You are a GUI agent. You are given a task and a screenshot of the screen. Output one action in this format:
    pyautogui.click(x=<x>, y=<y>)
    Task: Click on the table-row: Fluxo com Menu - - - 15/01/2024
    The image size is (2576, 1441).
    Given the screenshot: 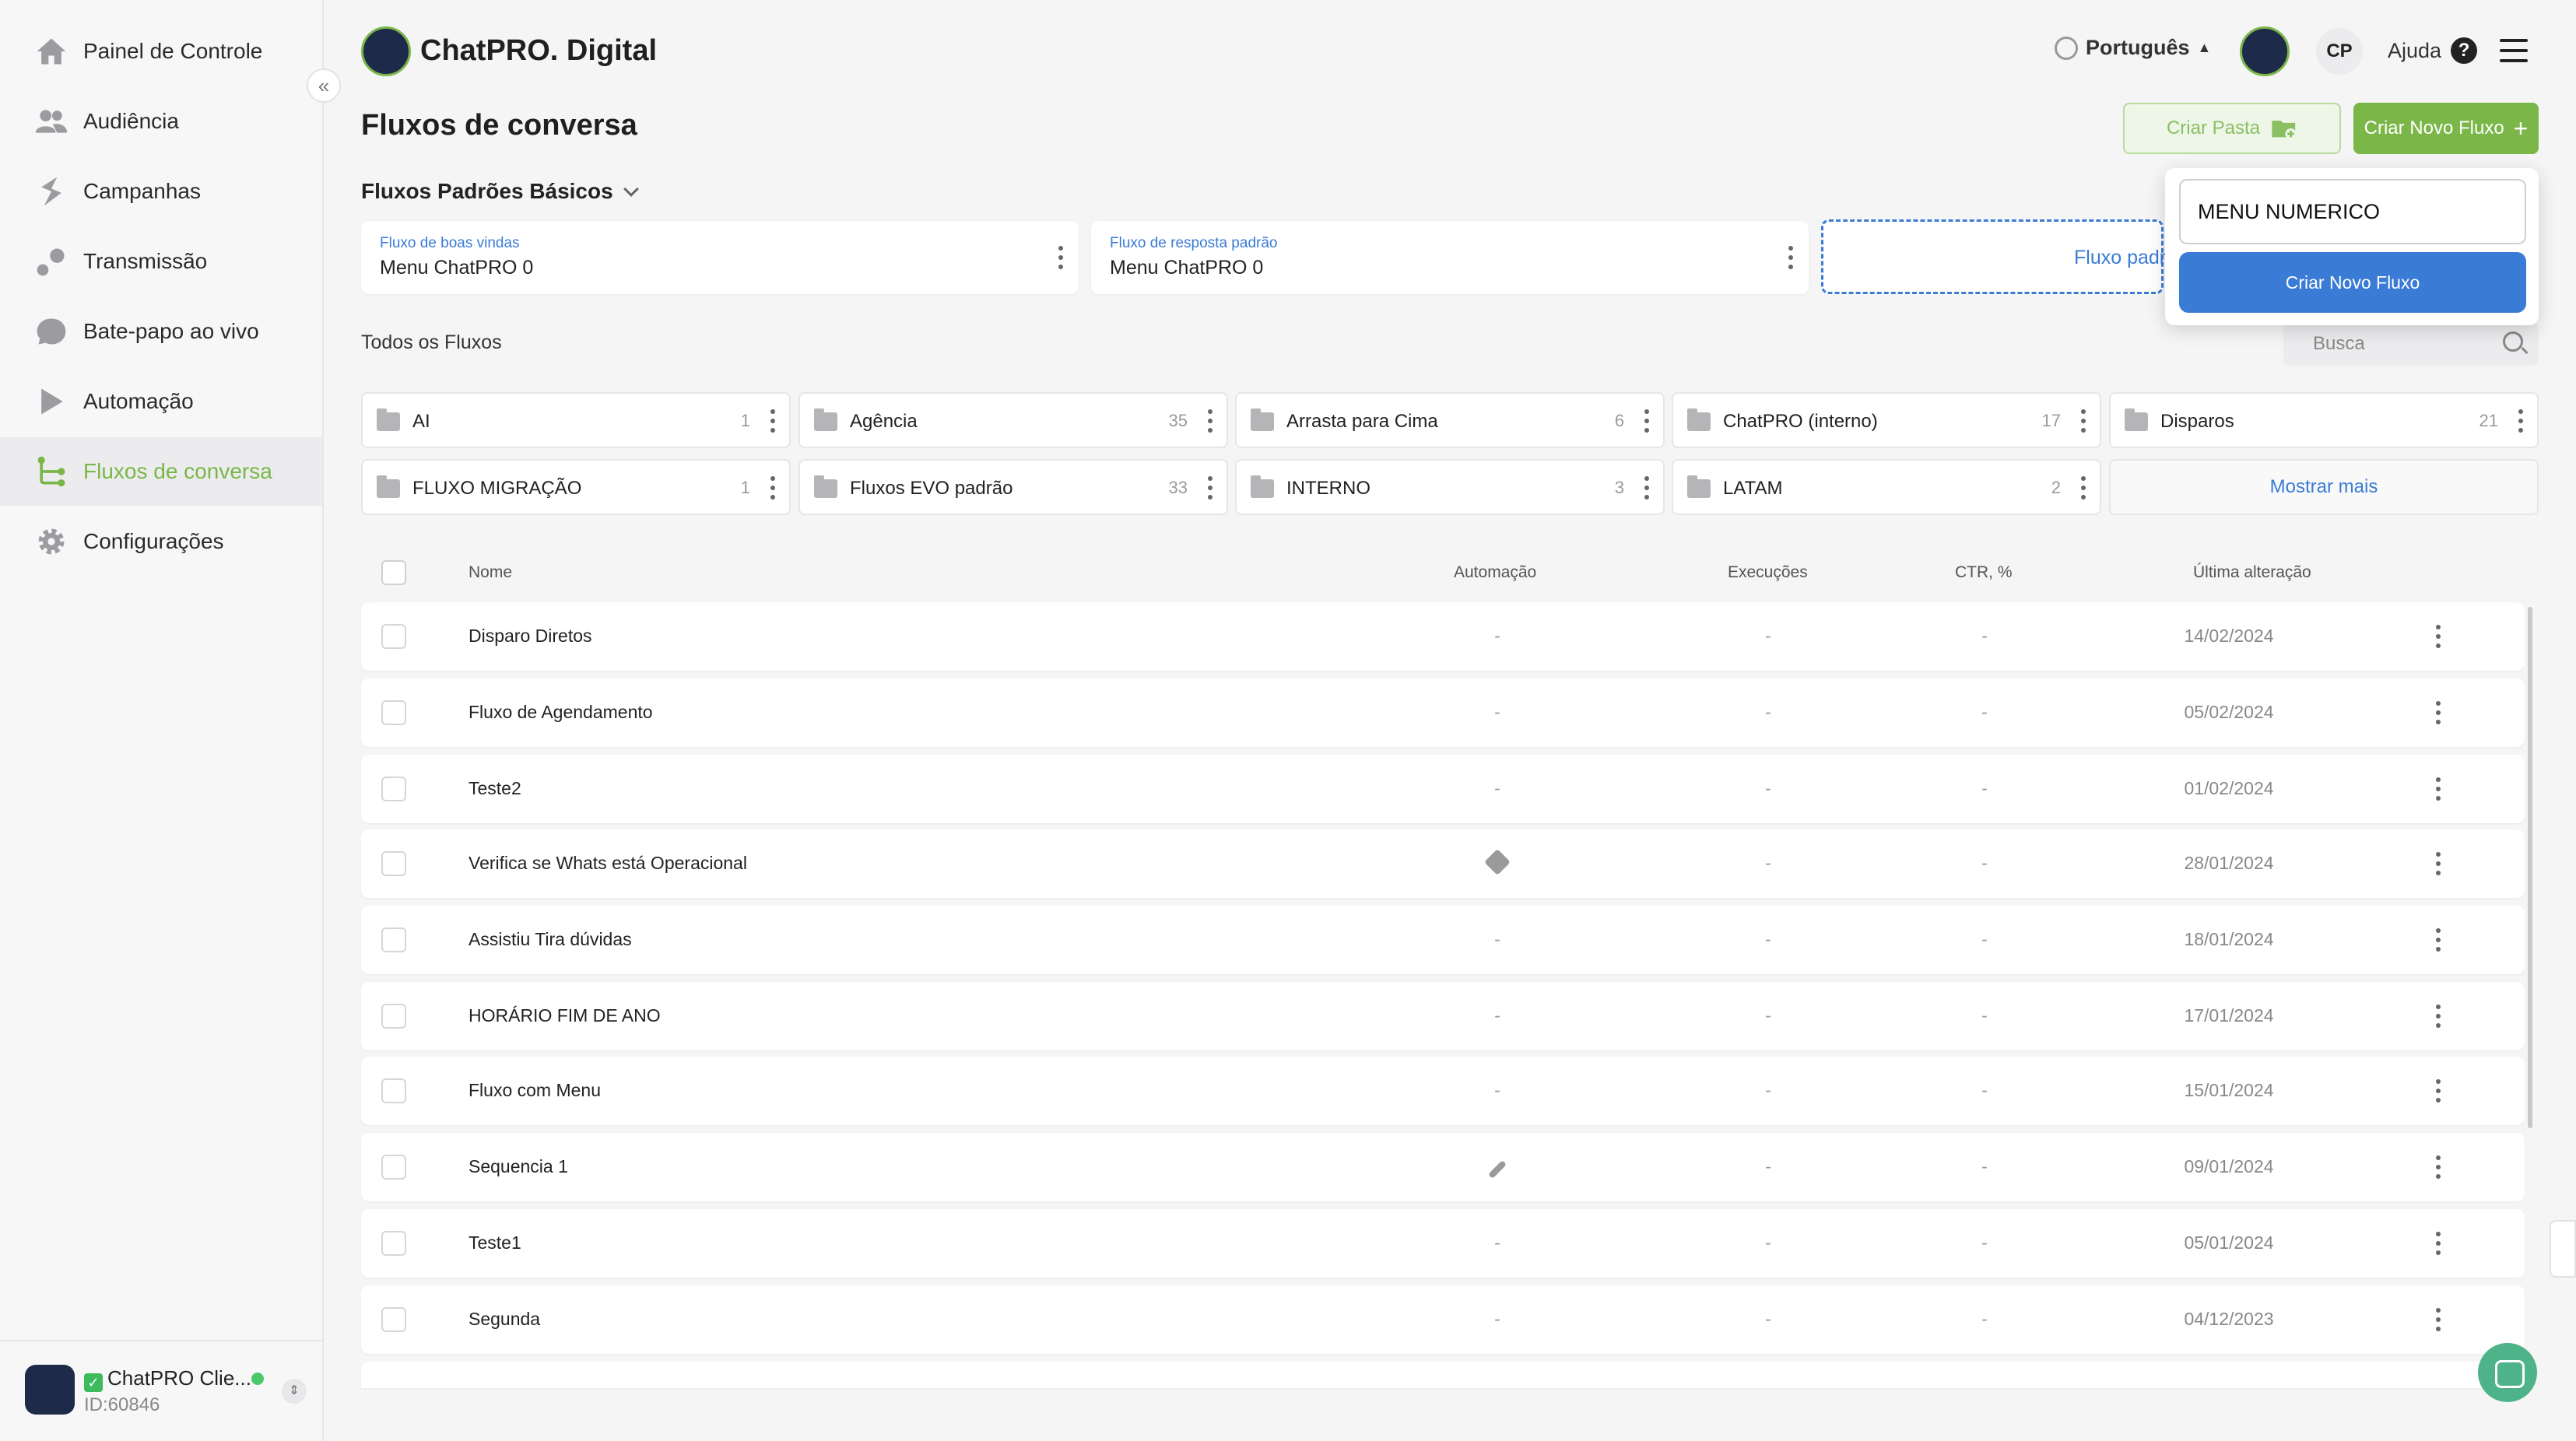 What is the action you would take?
    pyautogui.click(x=1443, y=1091)
    